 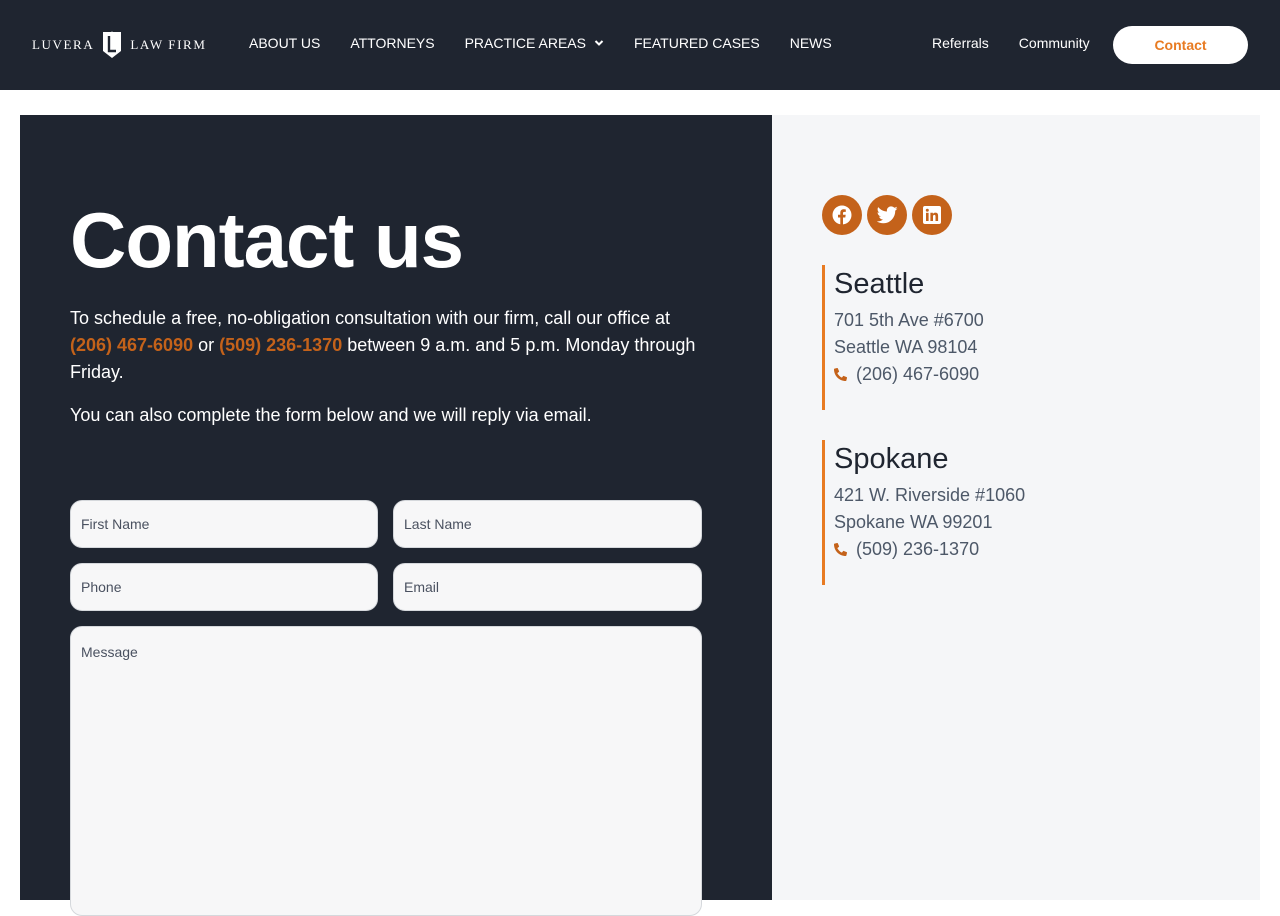 I want to click on facebook-button, so click(x=842, y=215).